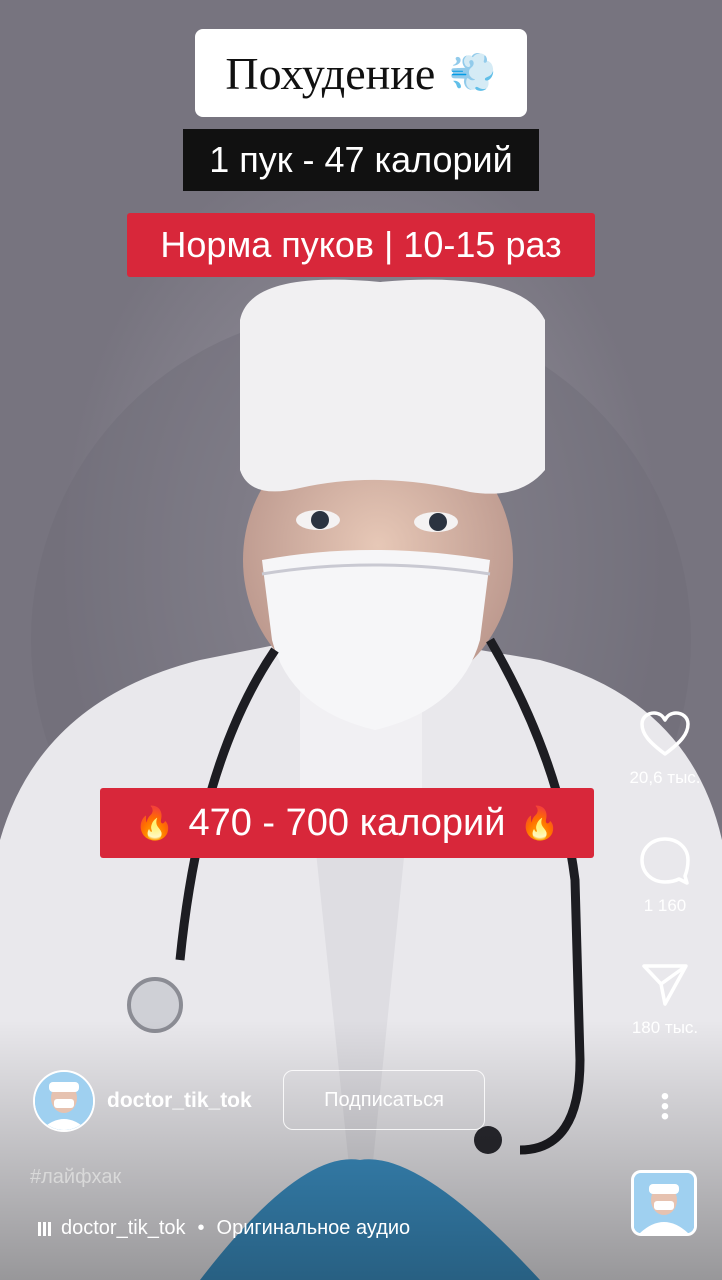 The image size is (722, 1280). Describe the element at coordinates (665, 985) in the screenshot. I see `send-icon` at that location.